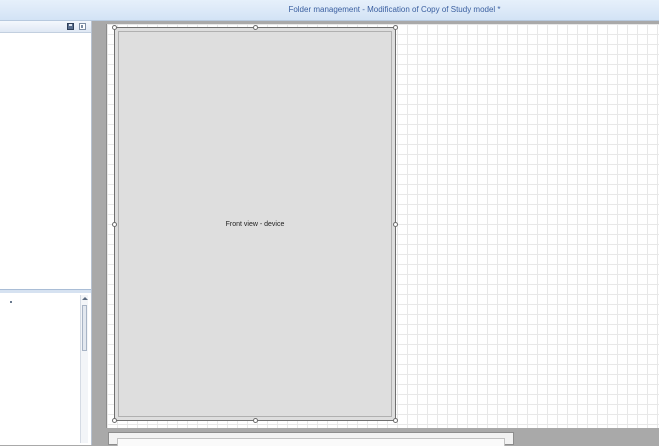  I want to click on left-panel-header, so click(45, 27).